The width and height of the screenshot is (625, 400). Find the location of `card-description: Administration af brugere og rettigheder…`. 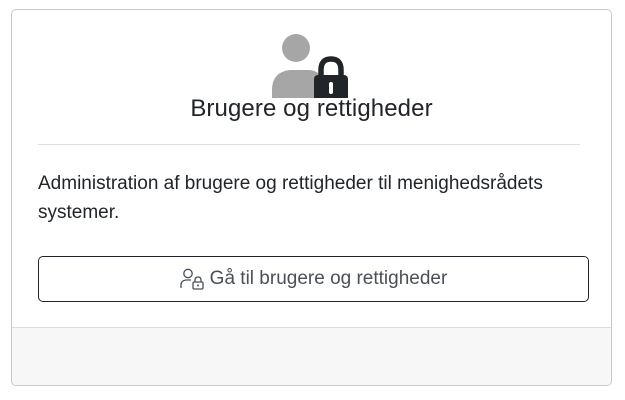

card-description: Administration af brugere og rettigheder… is located at coordinates (290, 198).